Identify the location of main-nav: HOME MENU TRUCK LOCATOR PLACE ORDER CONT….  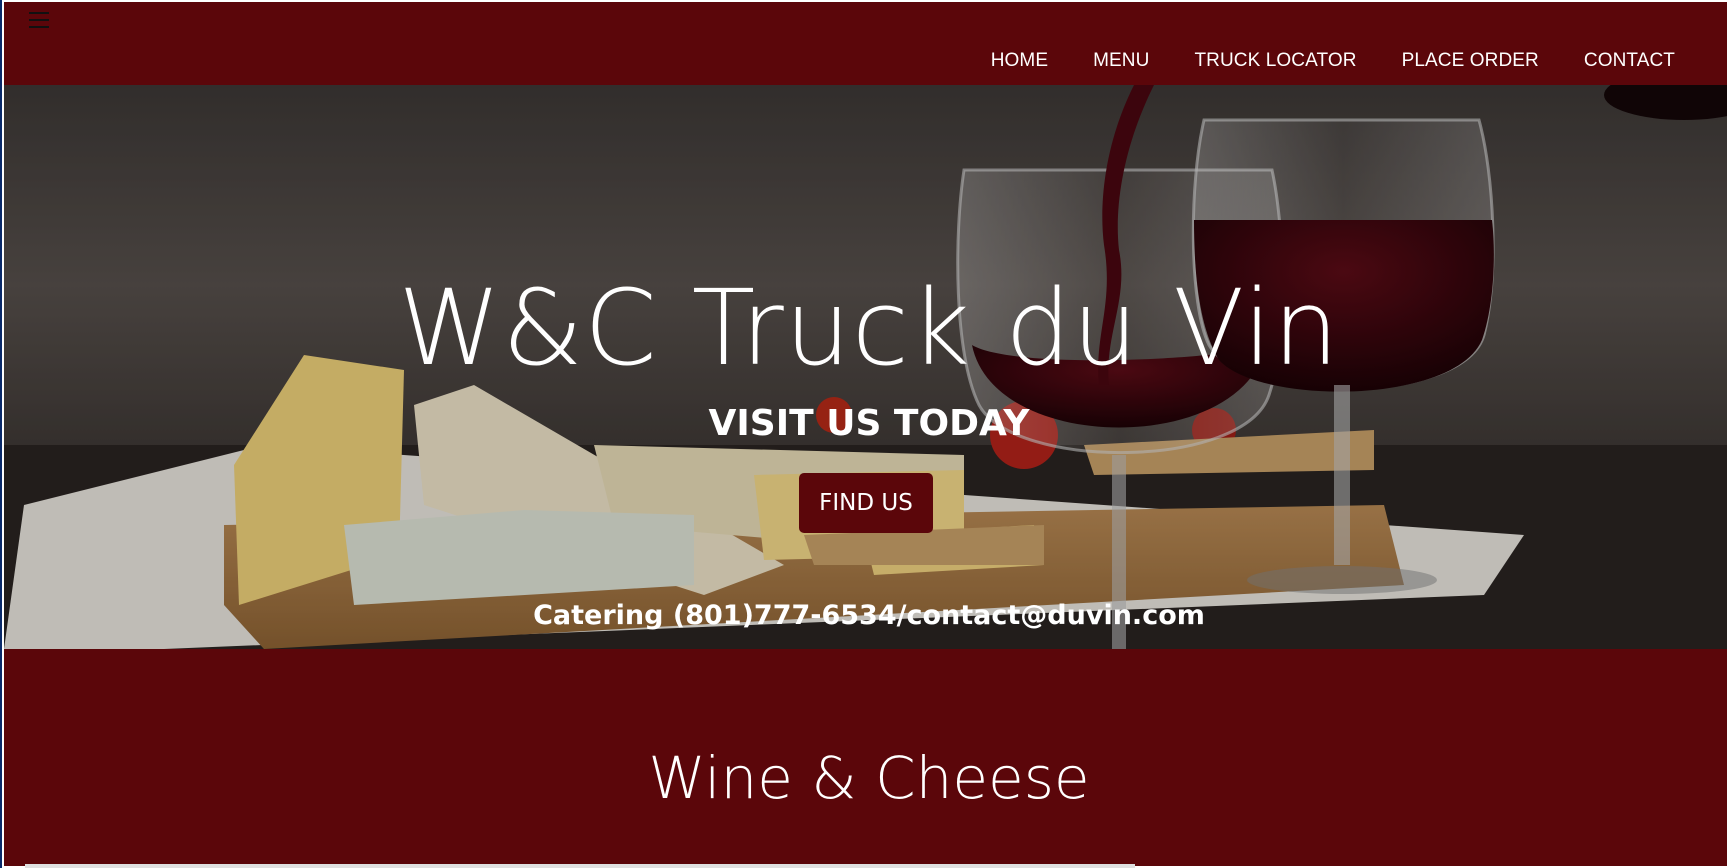
(1359, 61).